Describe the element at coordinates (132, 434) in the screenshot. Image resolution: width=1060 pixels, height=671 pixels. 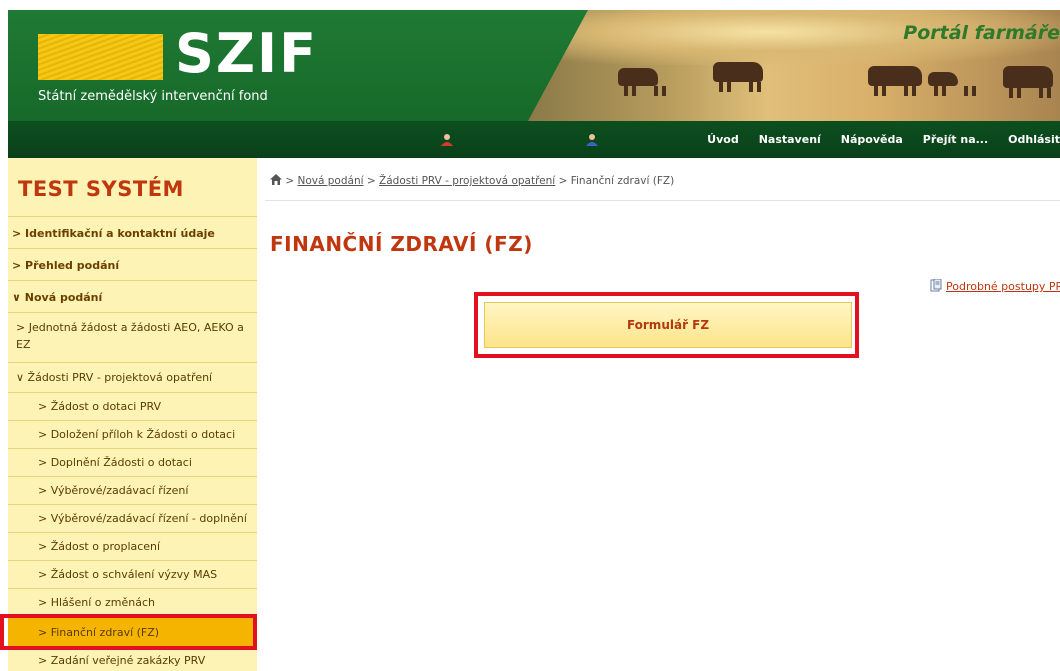
I see `sidebar-item-dolozeni-priloh: > Doložení příloh k Žádosti o dotaci` at that location.